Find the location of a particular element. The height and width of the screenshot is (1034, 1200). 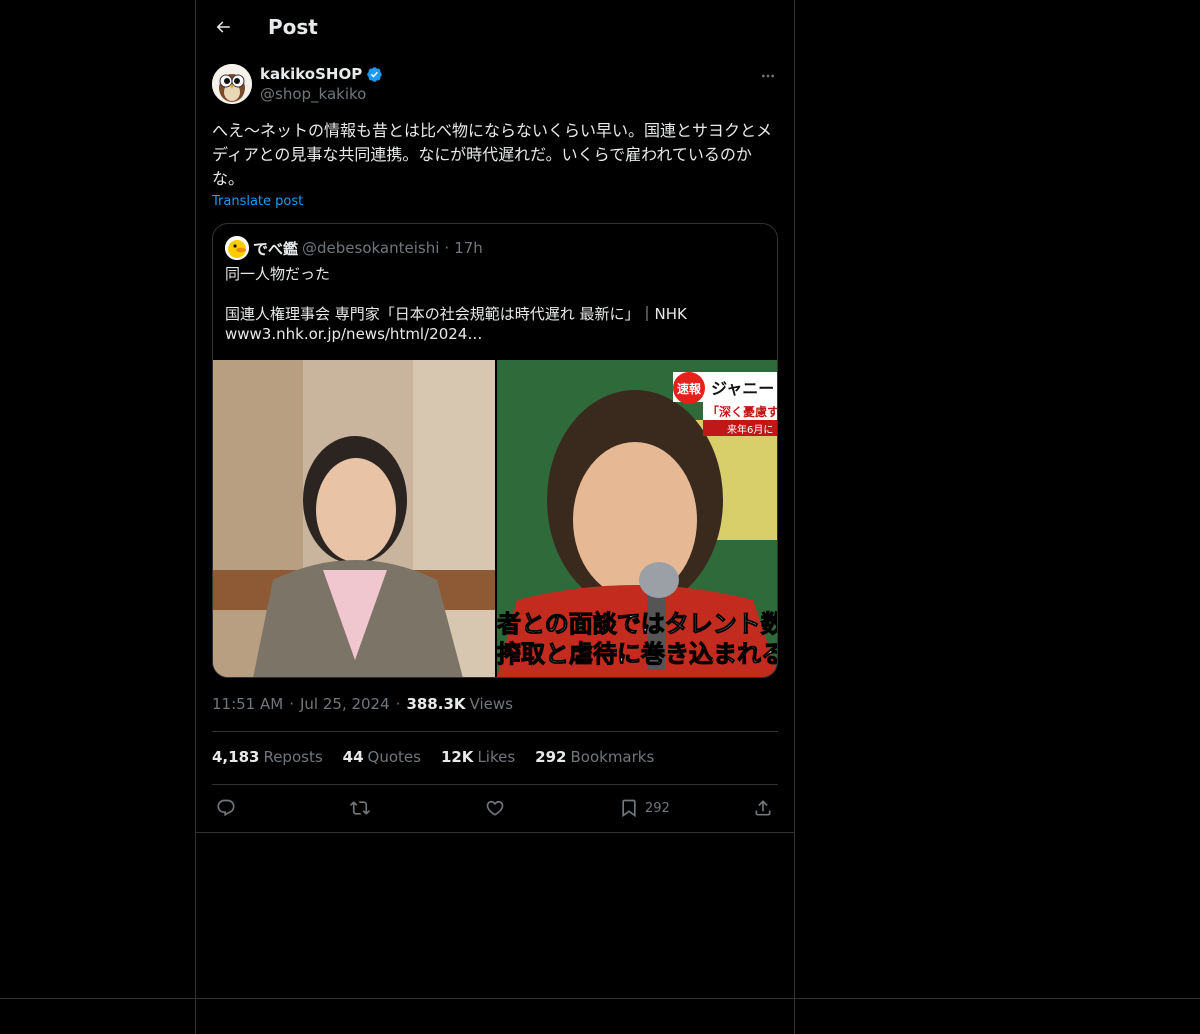

subhead2-text: 来年6月に is located at coordinates (750, 429).